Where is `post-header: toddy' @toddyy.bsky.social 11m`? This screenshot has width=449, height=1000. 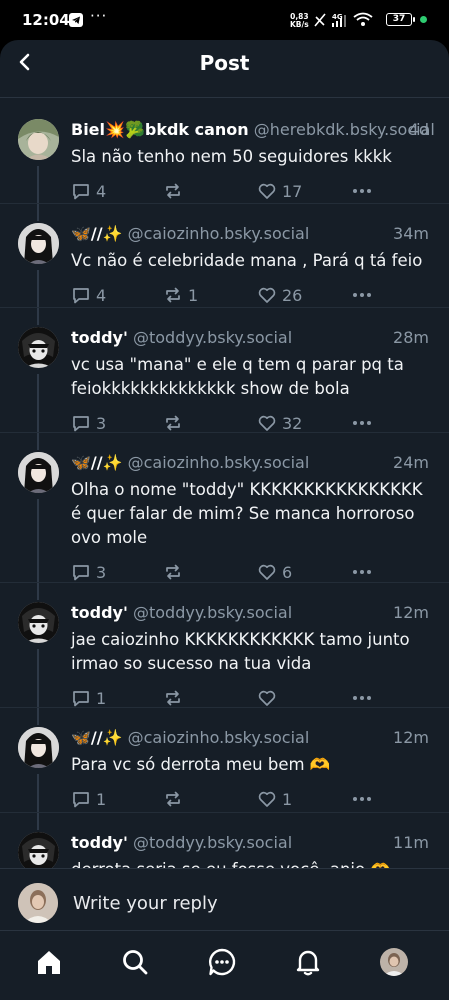 post-header: toddy' @toddyy.bsky.social 11m is located at coordinates (255, 842).